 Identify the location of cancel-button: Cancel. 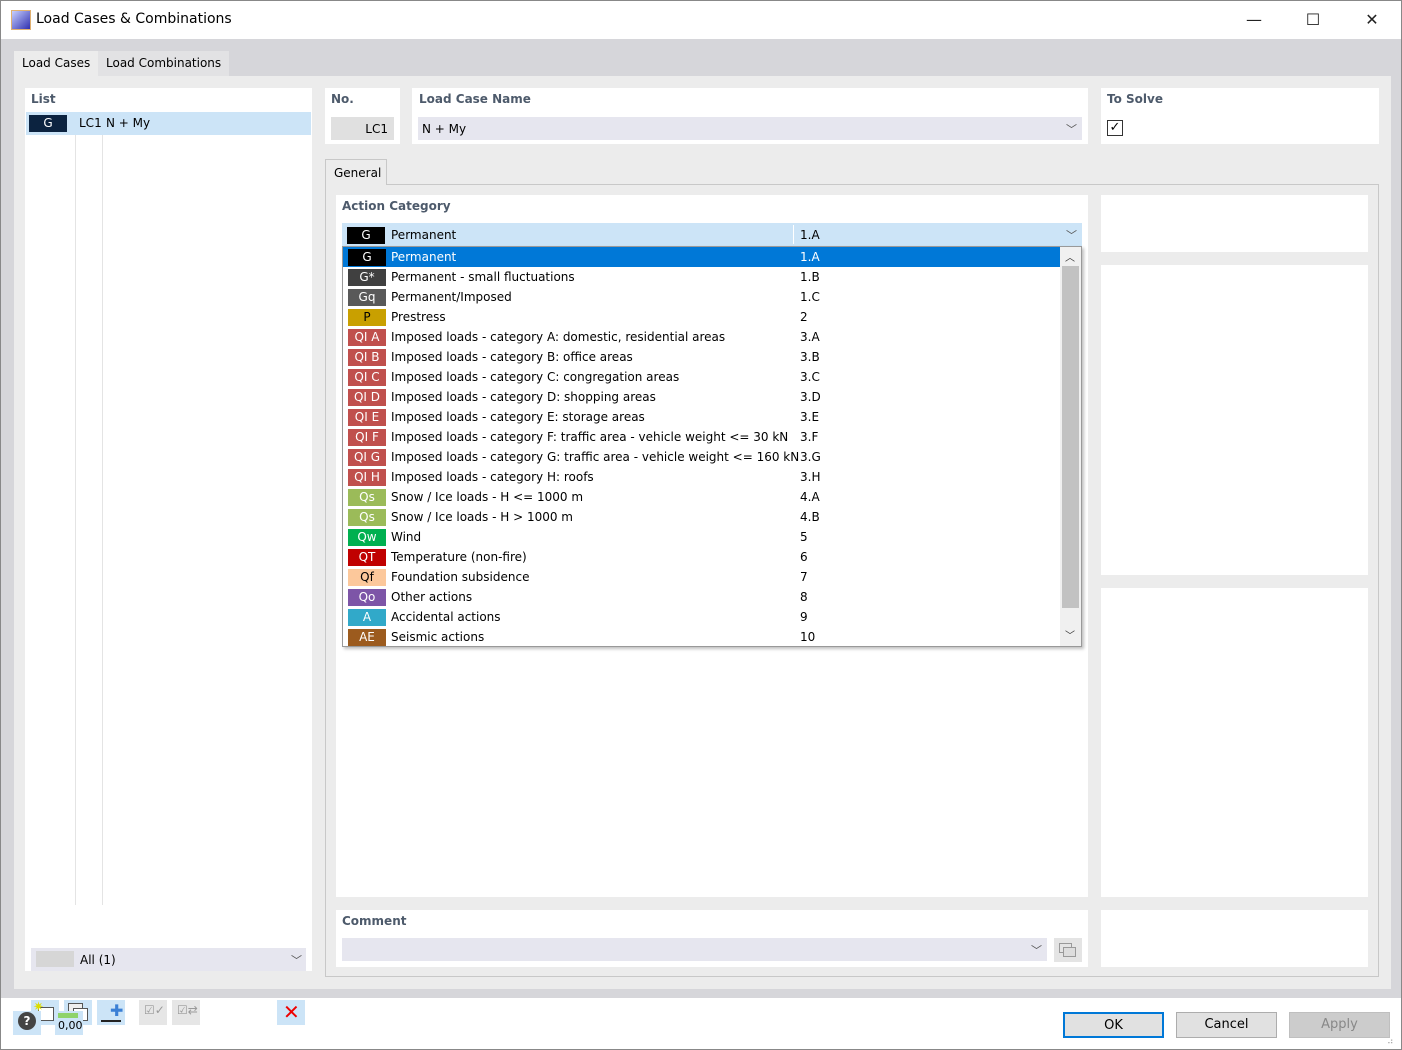
(1226, 1025).